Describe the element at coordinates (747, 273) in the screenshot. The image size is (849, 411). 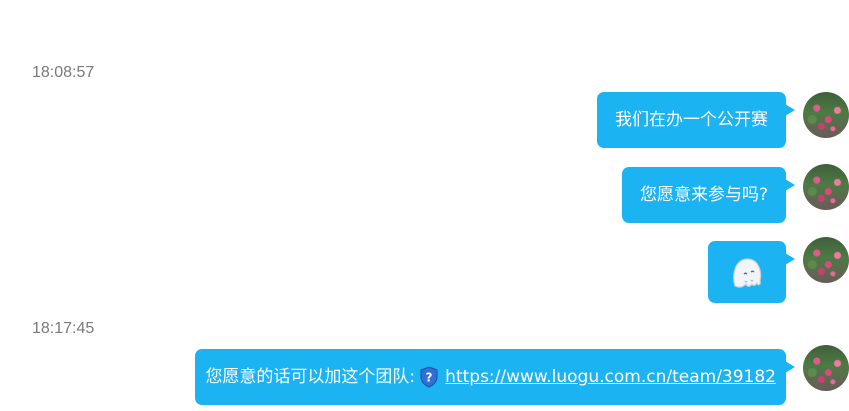
I see `ghost-sticker-icon` at that location.